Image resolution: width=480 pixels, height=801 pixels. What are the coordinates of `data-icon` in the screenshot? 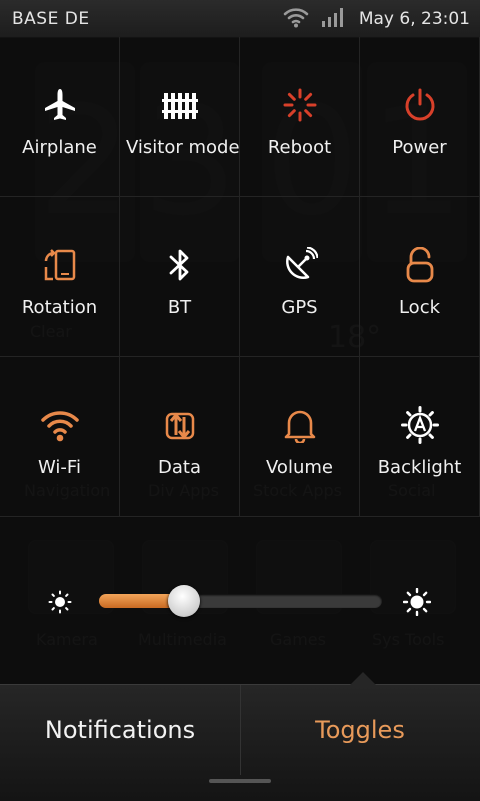 It's located at (180, 425).